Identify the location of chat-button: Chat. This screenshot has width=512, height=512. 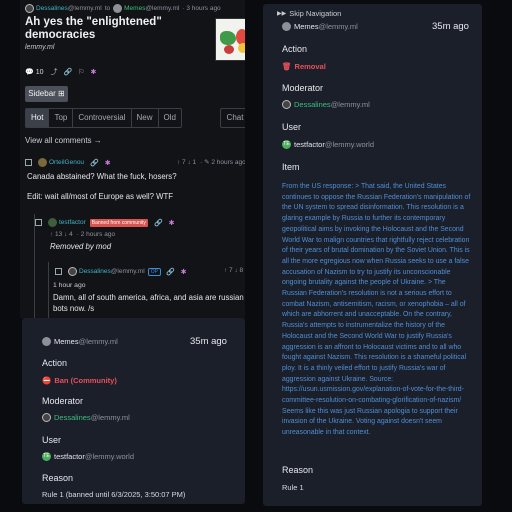
(232, 118).